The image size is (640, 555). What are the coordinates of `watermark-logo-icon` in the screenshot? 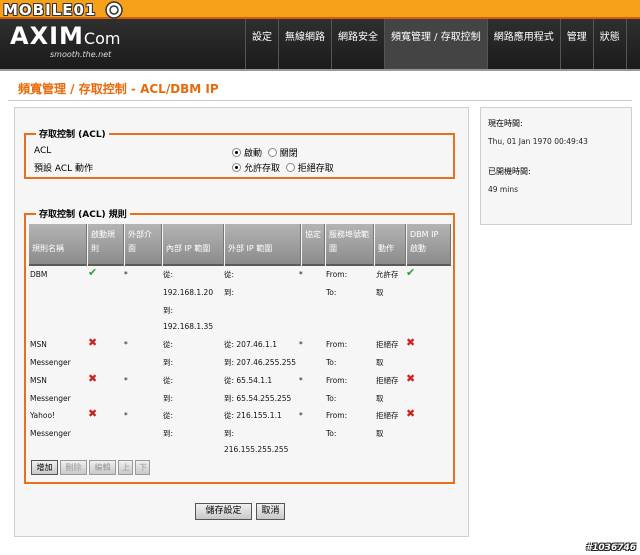 It's located at (114, 10).